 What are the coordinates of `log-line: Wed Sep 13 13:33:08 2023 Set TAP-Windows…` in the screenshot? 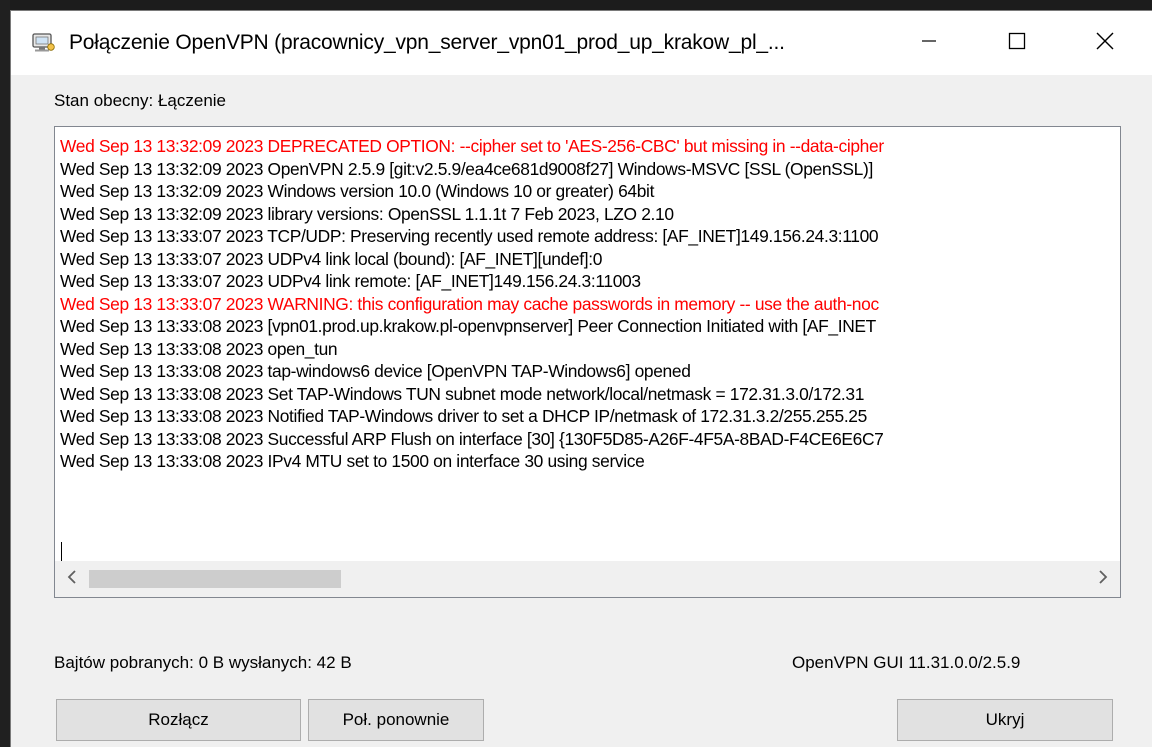 It's located at (462, 393).